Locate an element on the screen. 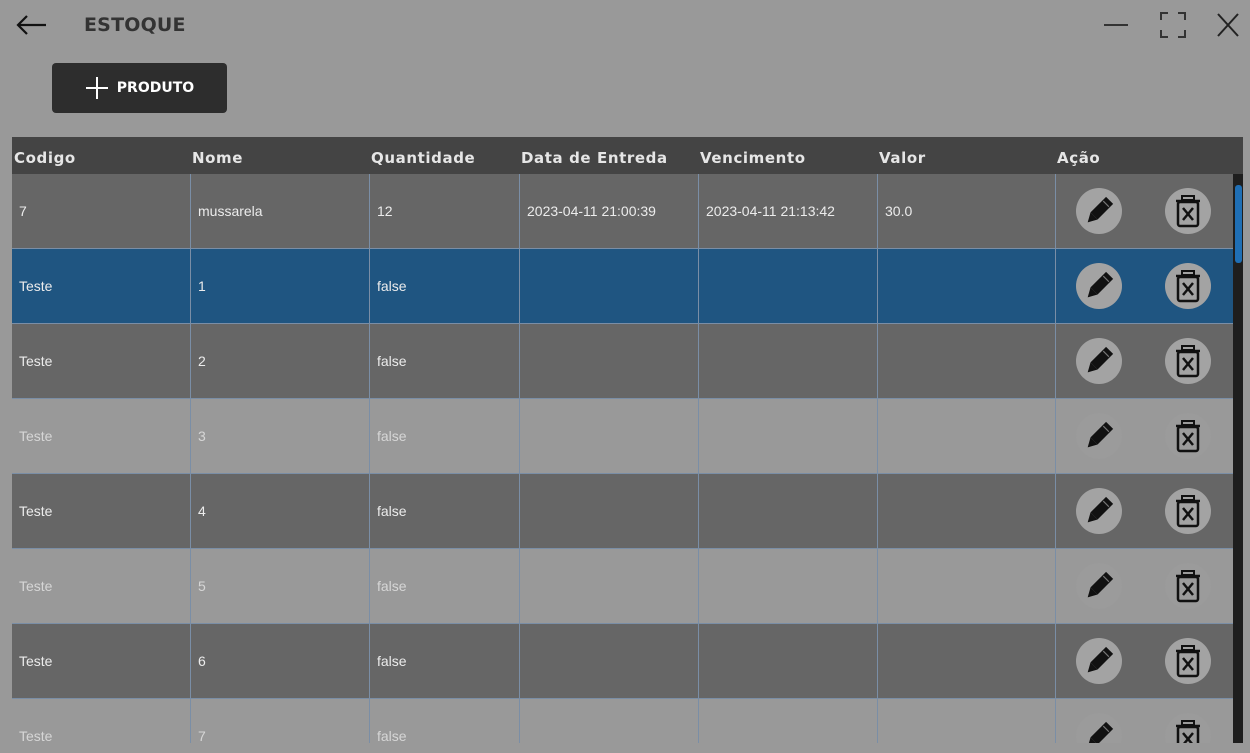  table-row: Teste 4 false is located at coordinates (622, 511).